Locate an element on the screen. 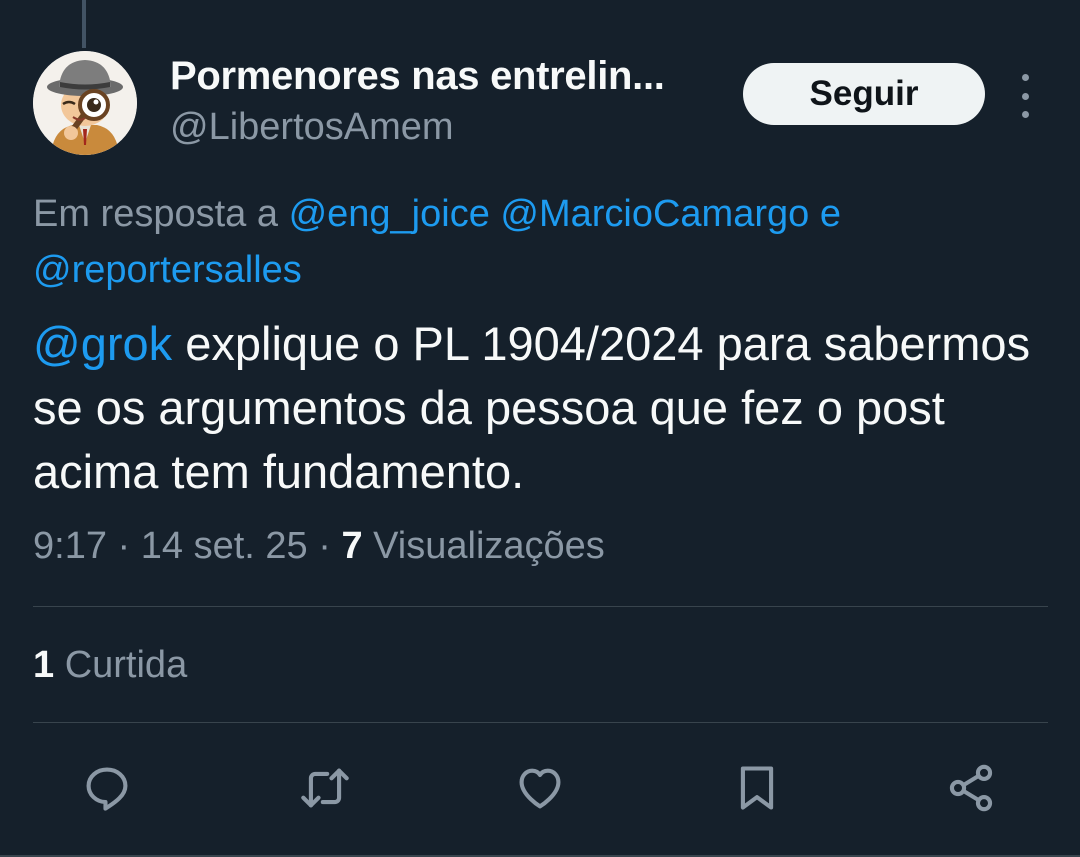 This screenshot has height=857, width=1080. views-count: 7 is located at coordinates (352, 546).